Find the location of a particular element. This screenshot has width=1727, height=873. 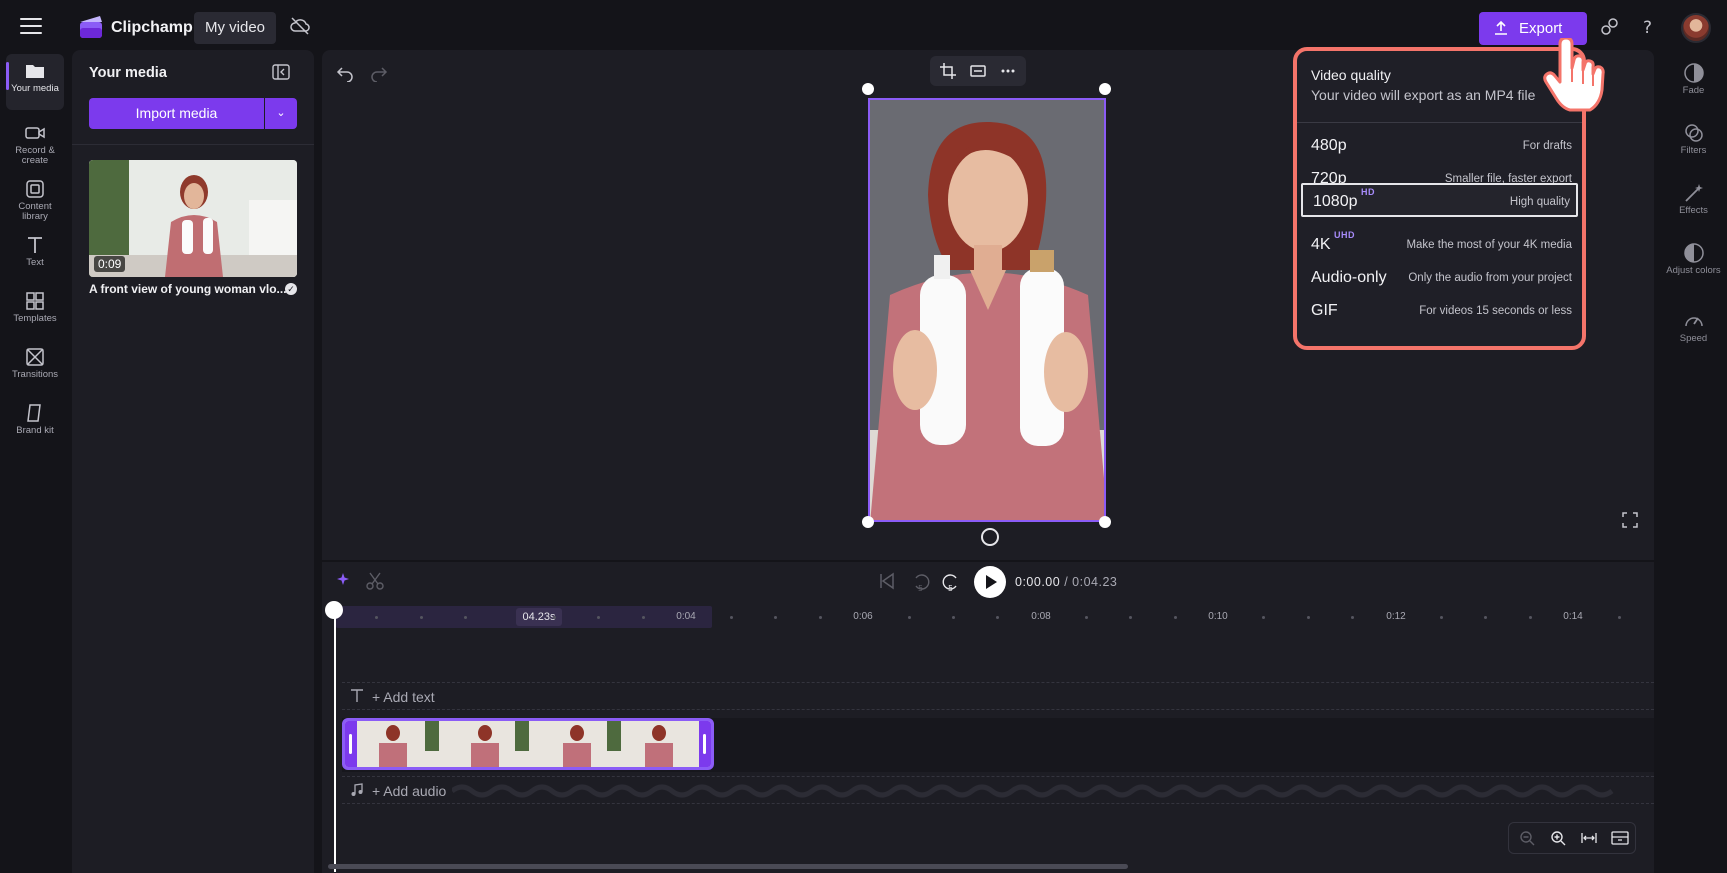

text-track: + Add text is located at coordinates (998, 696).